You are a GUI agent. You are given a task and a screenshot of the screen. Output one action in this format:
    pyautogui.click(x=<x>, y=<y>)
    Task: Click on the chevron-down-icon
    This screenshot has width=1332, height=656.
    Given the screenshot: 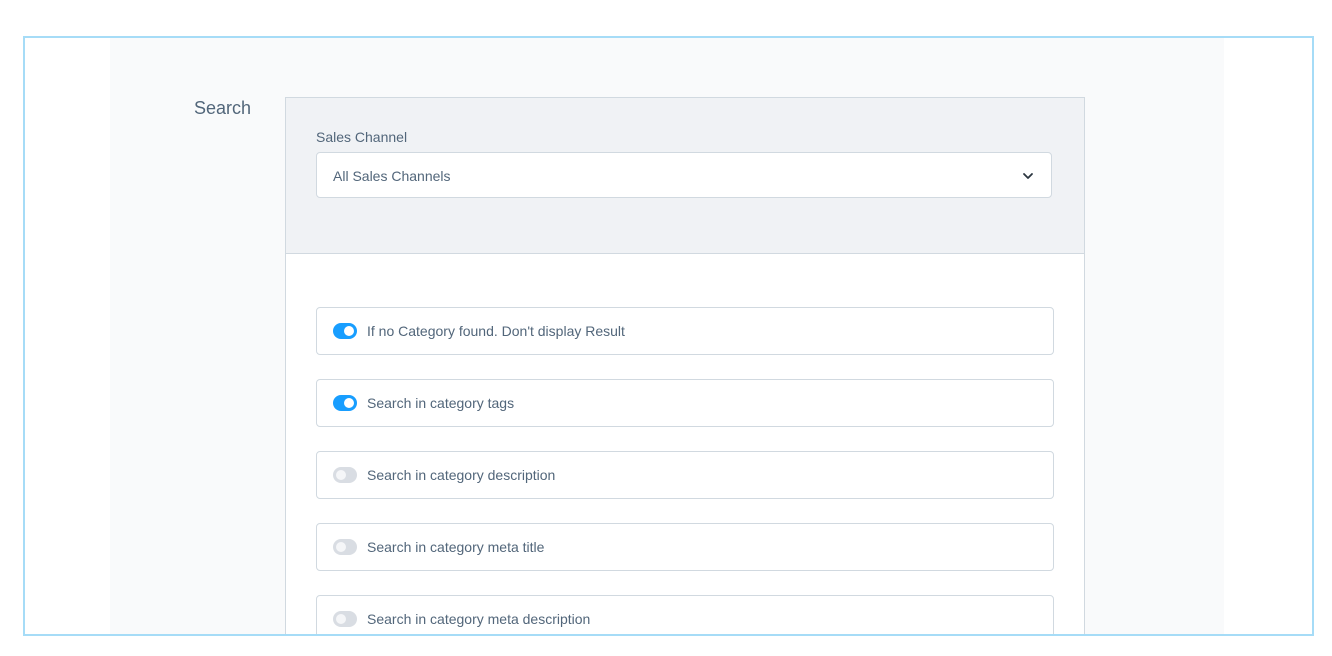 What is the action you would take?
    pyautogui.click(x=1028, y=176)
    